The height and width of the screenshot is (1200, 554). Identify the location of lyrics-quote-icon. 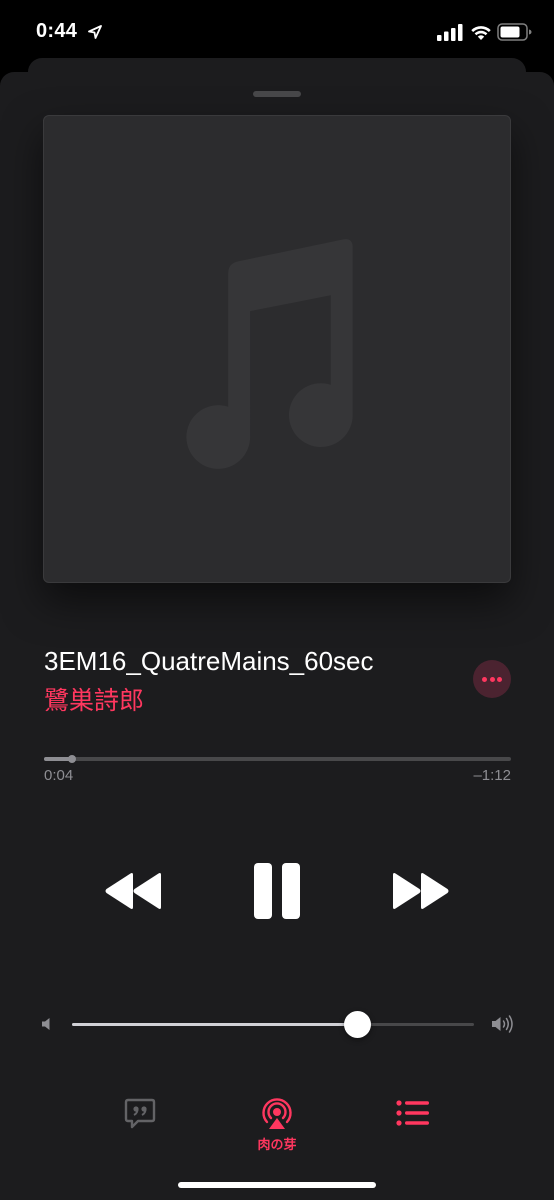
(140, 1113).